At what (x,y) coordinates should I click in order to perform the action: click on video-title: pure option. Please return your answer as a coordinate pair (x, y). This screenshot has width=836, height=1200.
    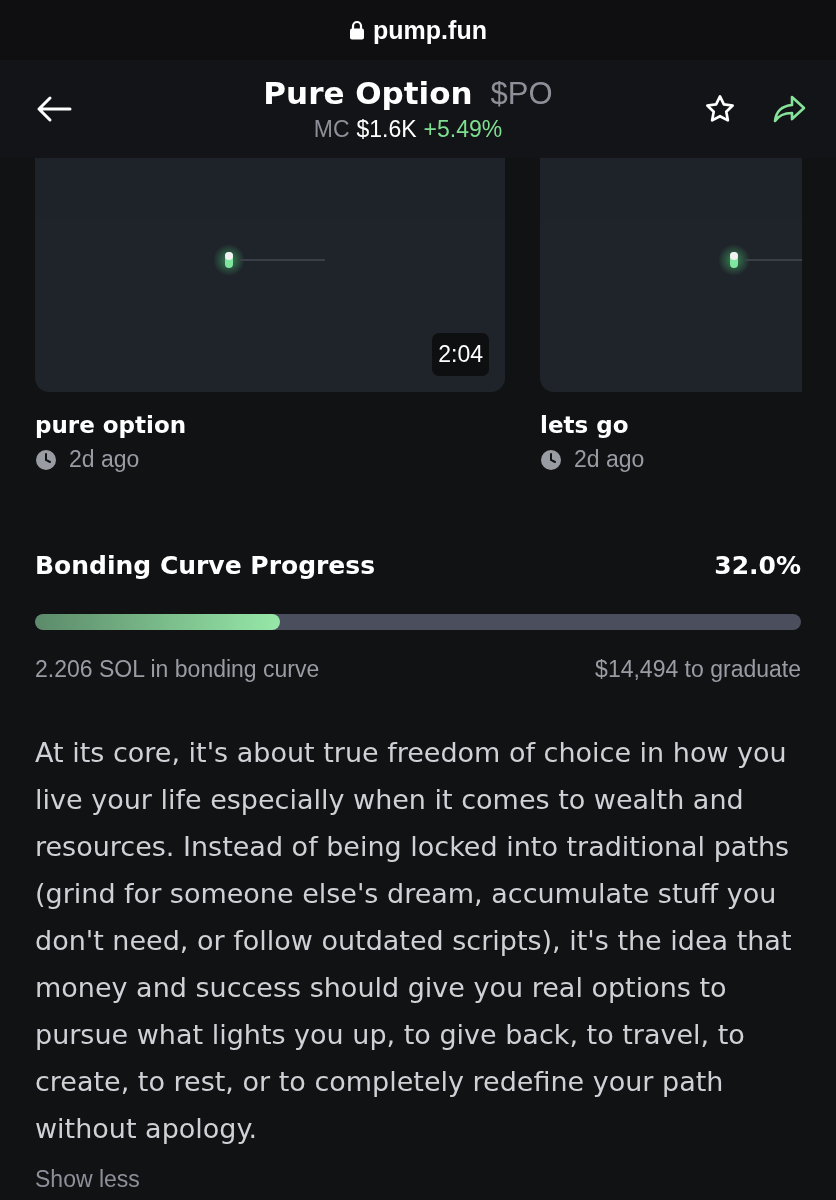
    Looking at the image, I should click on (270, 425).